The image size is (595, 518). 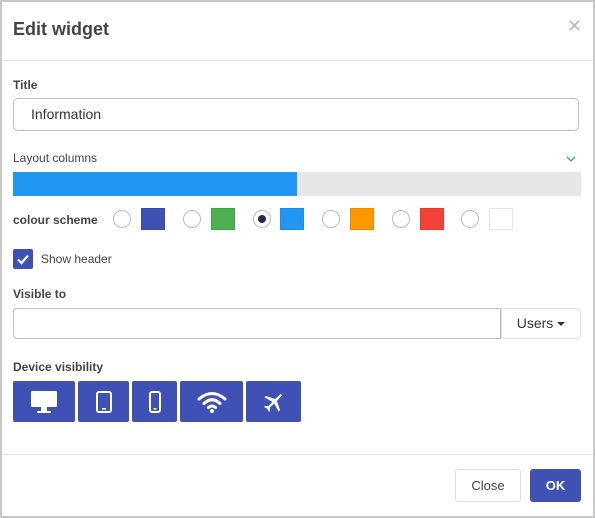 I want to click on dialog-header: Edit widget ✕, so click(x=297, y=31).